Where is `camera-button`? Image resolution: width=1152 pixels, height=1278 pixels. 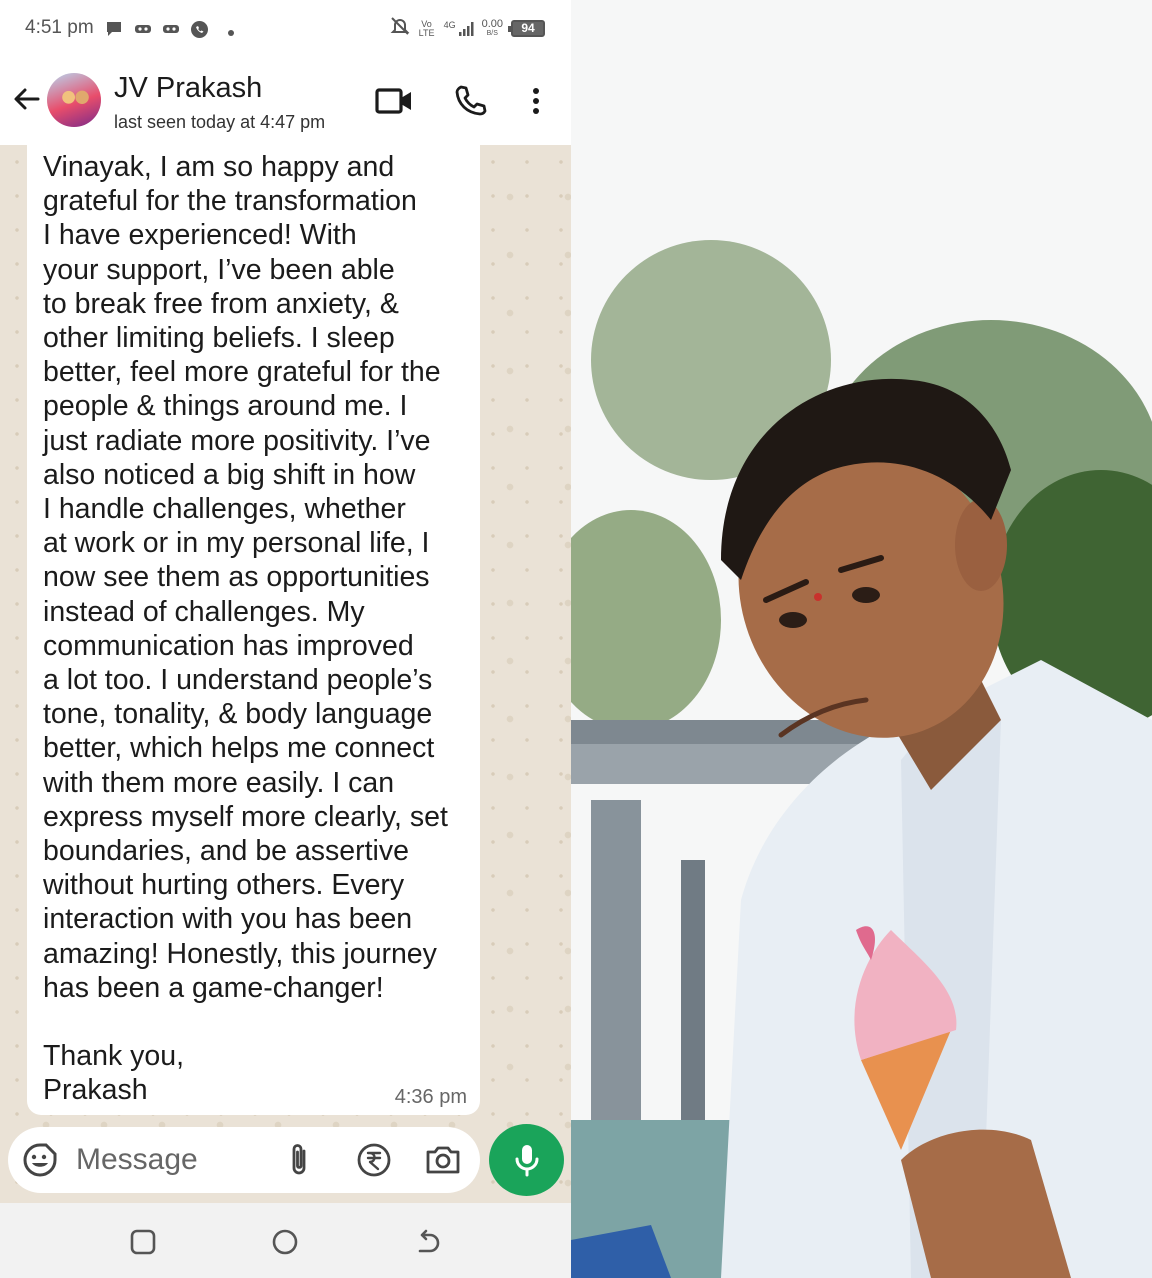 camera-button is located at coordinates (443, 1160).